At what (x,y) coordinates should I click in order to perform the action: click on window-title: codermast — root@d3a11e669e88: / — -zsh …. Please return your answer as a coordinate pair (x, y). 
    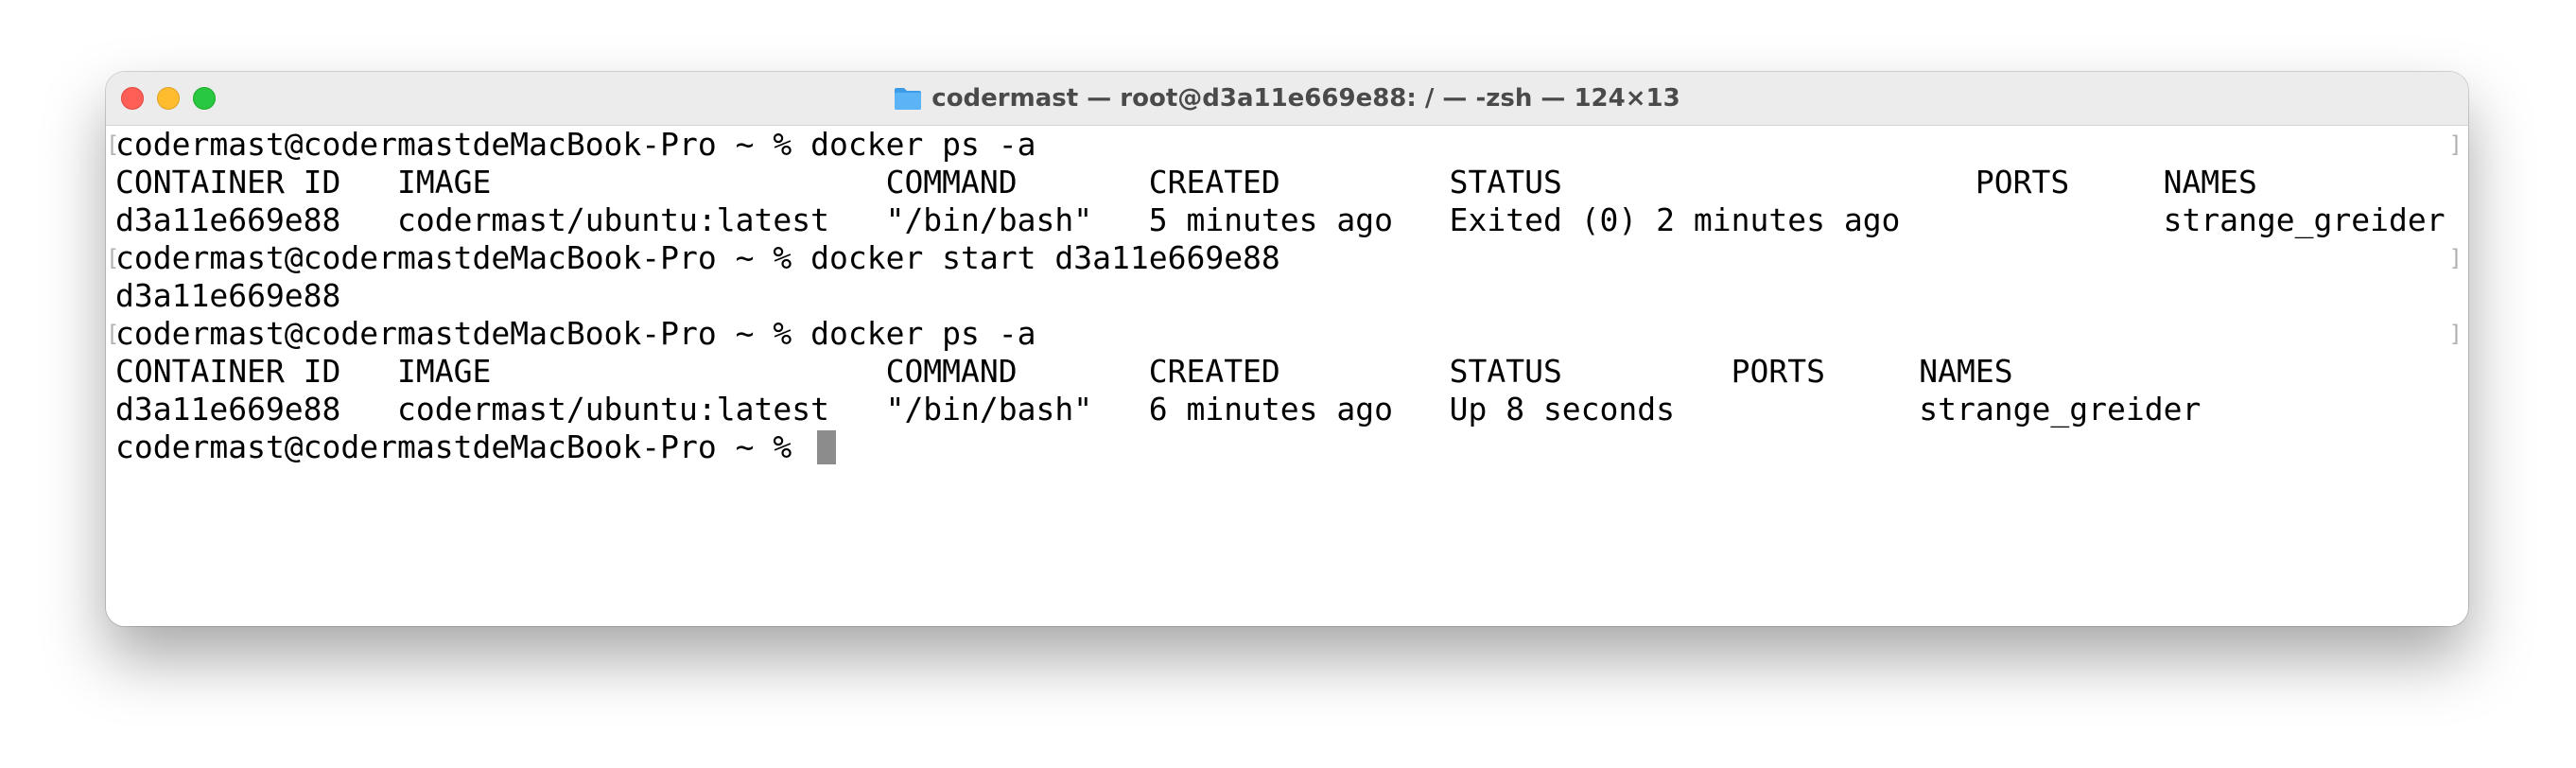
    Looking at the image, I should click on (1287, 98).